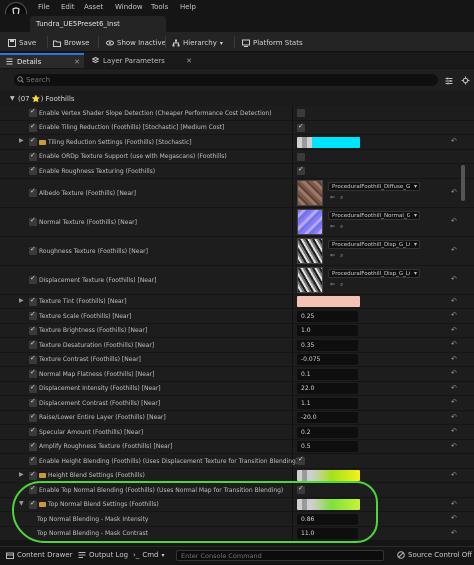 Image resolution: width=474 pixels, height=565 pixels. I want to click on browse-button: Browse, so click(71, 43).